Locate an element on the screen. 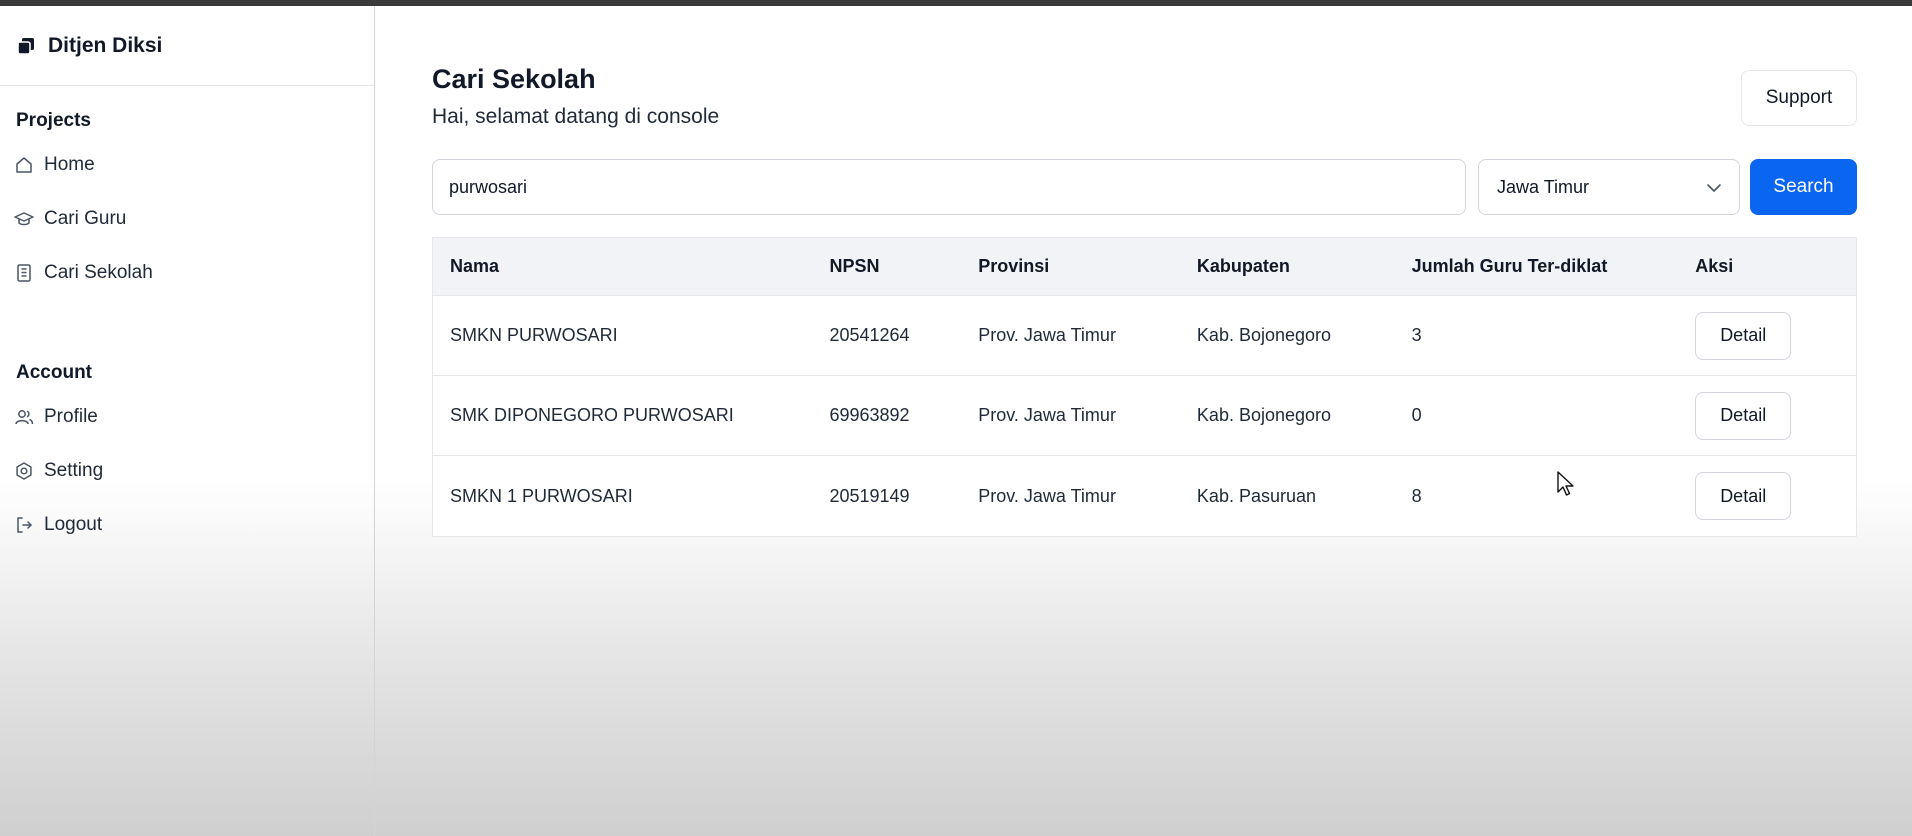 The image size is (1912, 836). cell-nama: SMK DIPONEGORO PURWOSARI is located at coordinates (592, 415).